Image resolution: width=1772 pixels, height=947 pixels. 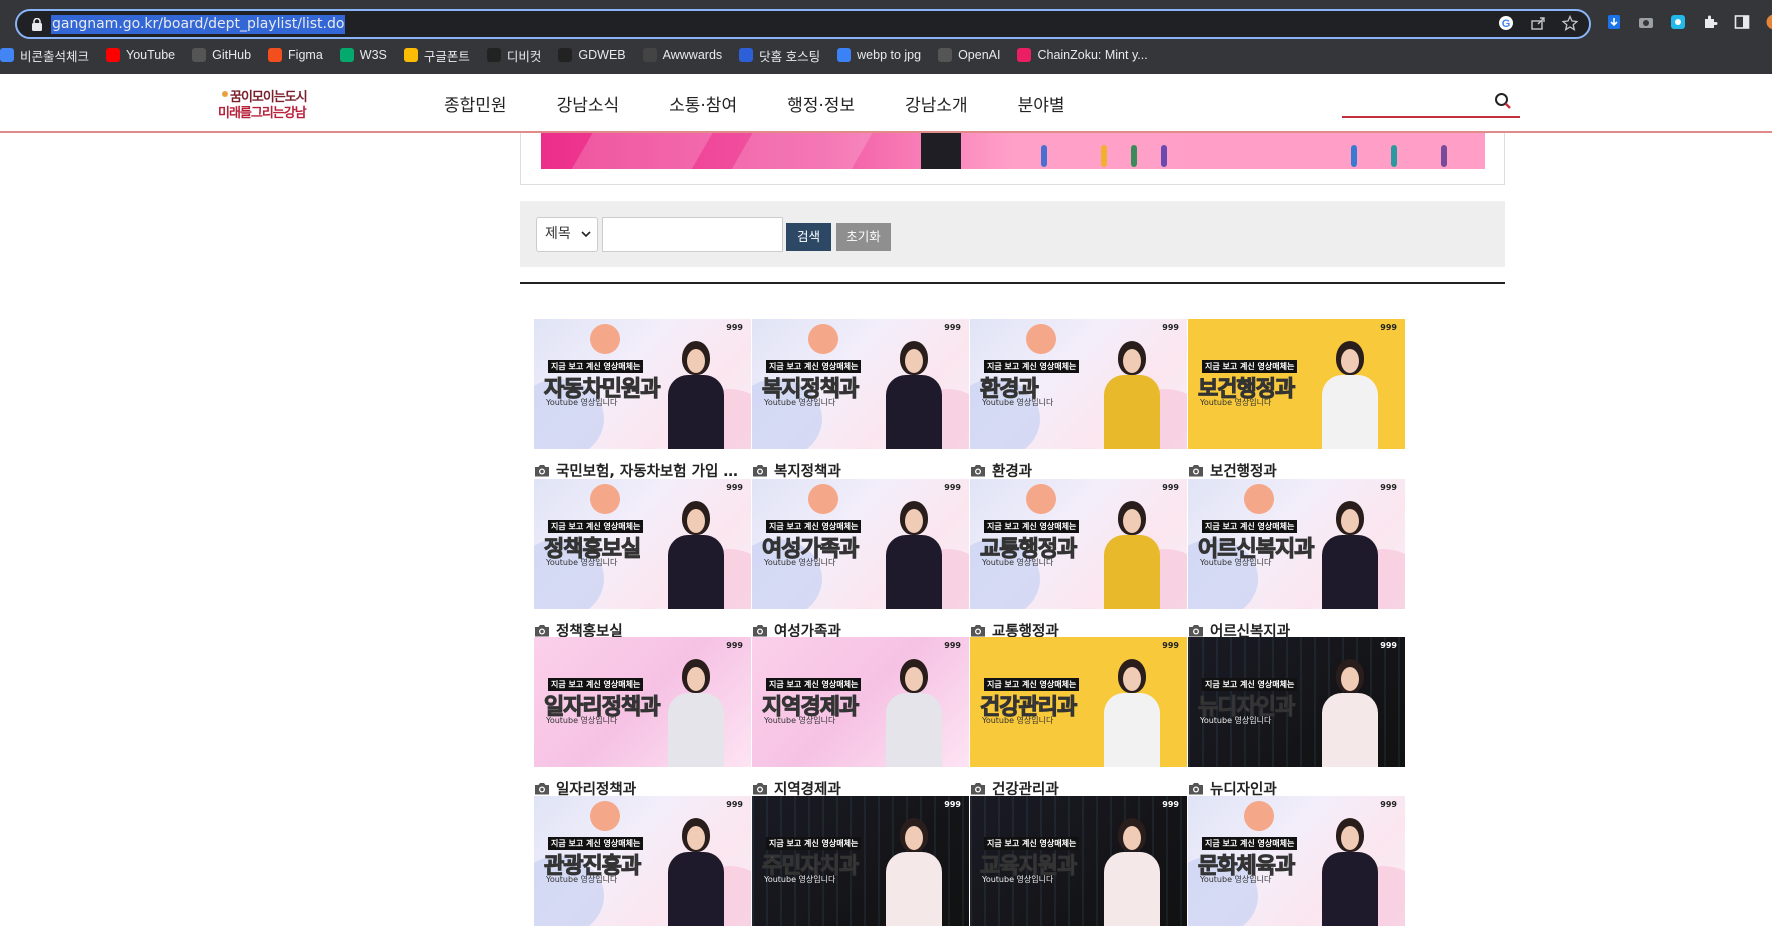 I want to click on banner-image, so click(x=1013, y=151).